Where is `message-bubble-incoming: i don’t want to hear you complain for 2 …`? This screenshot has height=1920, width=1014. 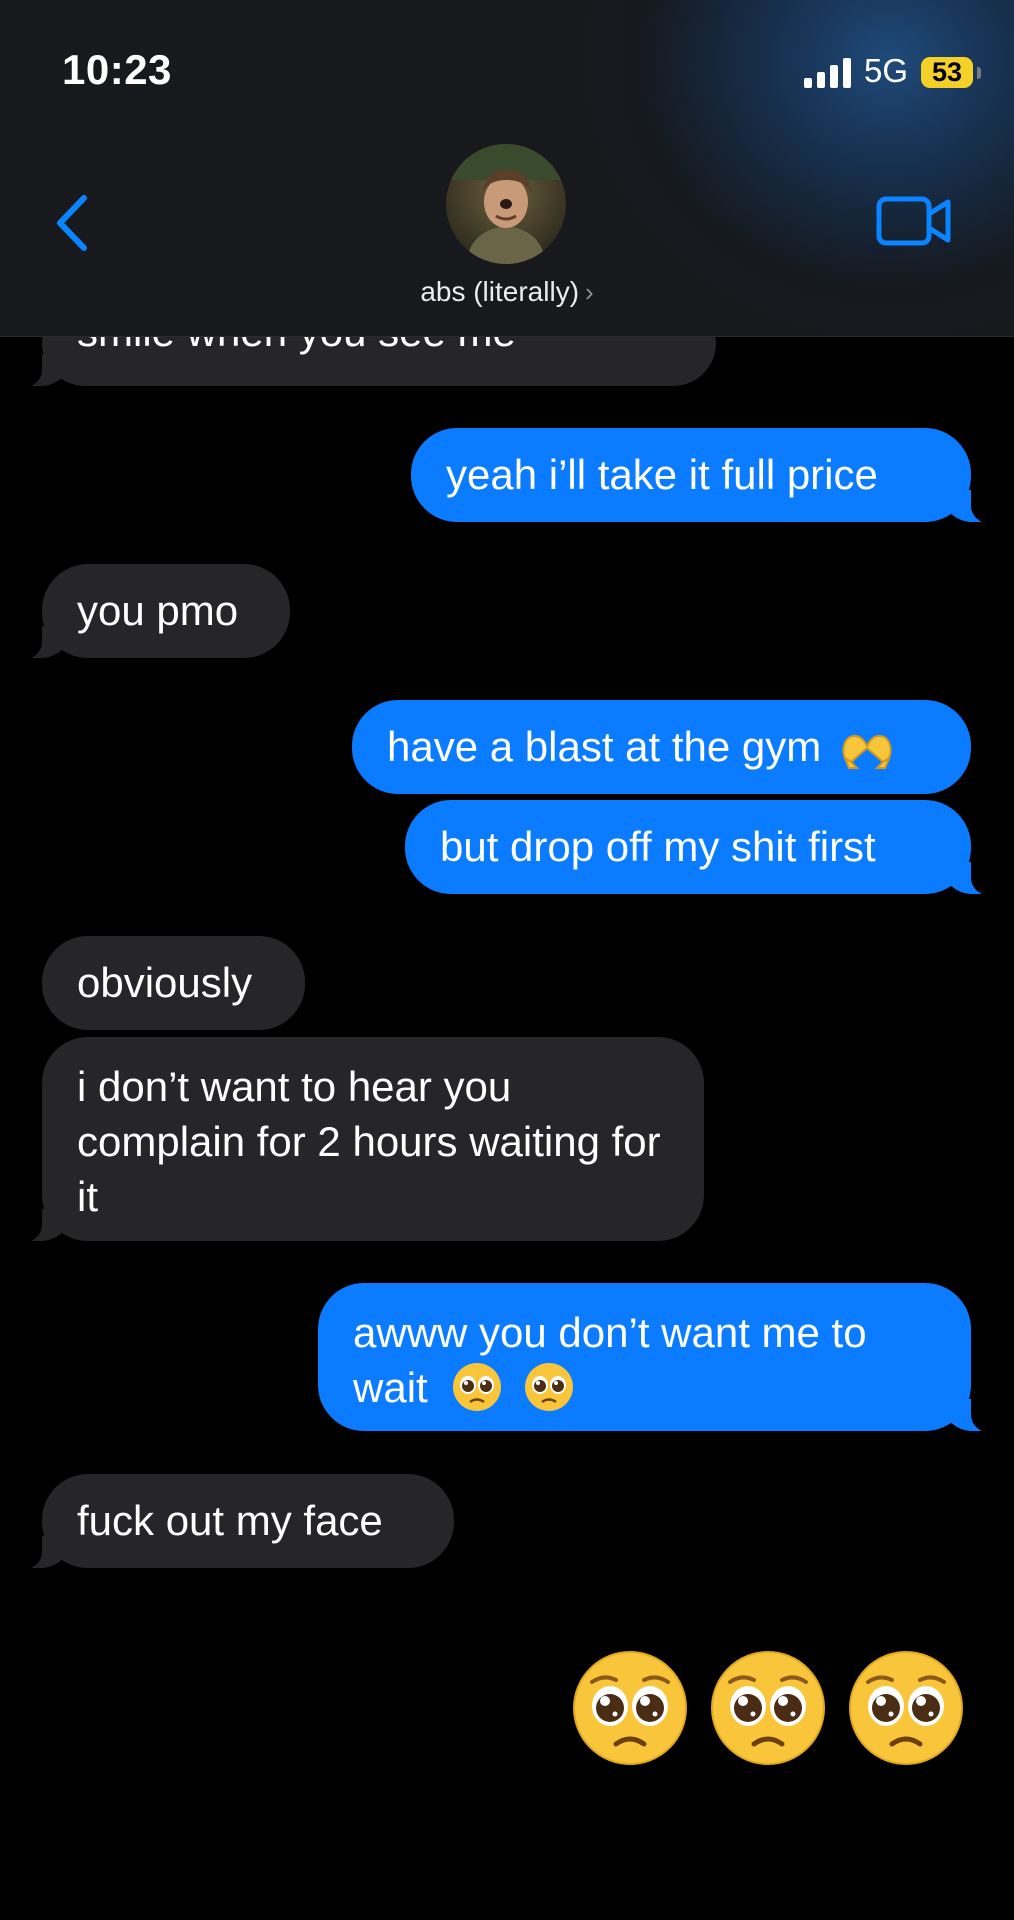
message-bubble-incoming: i don’t want to hear you complain for 2 … is located at coordinates (357, 1140).